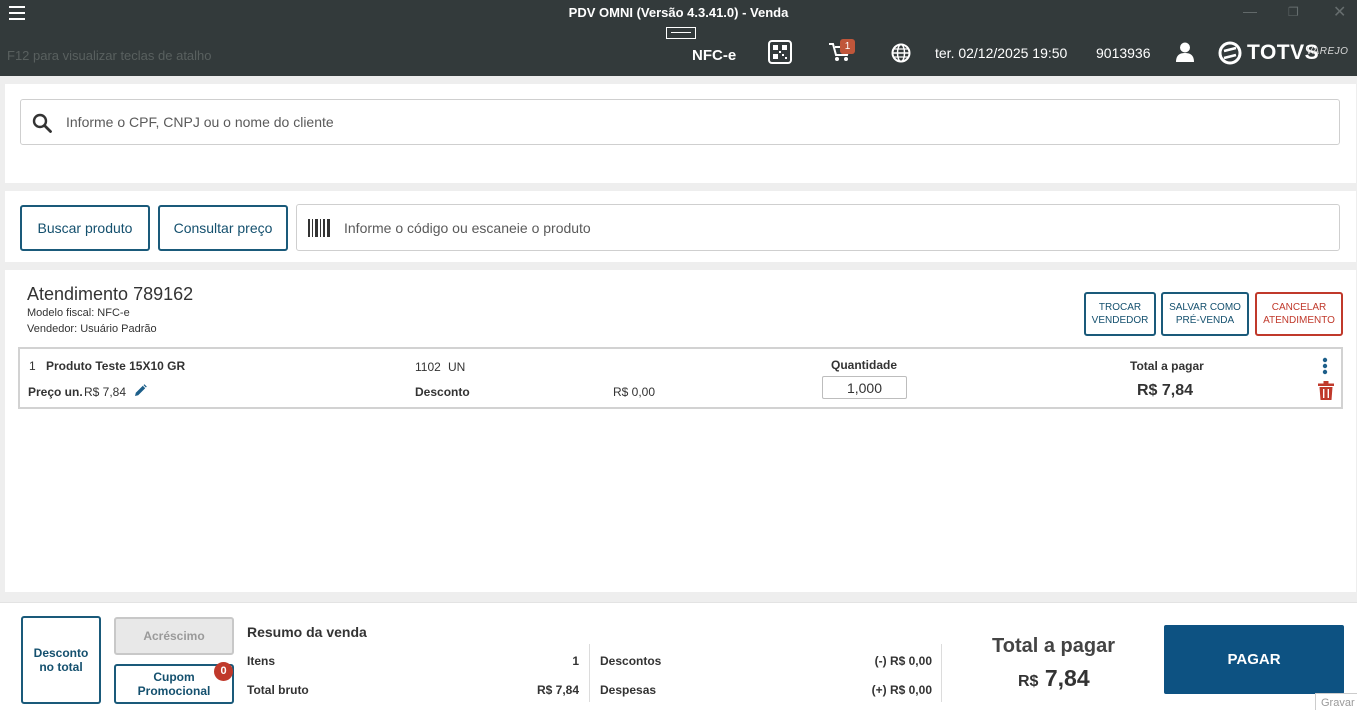 The image size is (1357, 710). What do you see at coordinates (575, 661) in the screenshot?
I see `items-value: 1` at bounding box center [575, 661].